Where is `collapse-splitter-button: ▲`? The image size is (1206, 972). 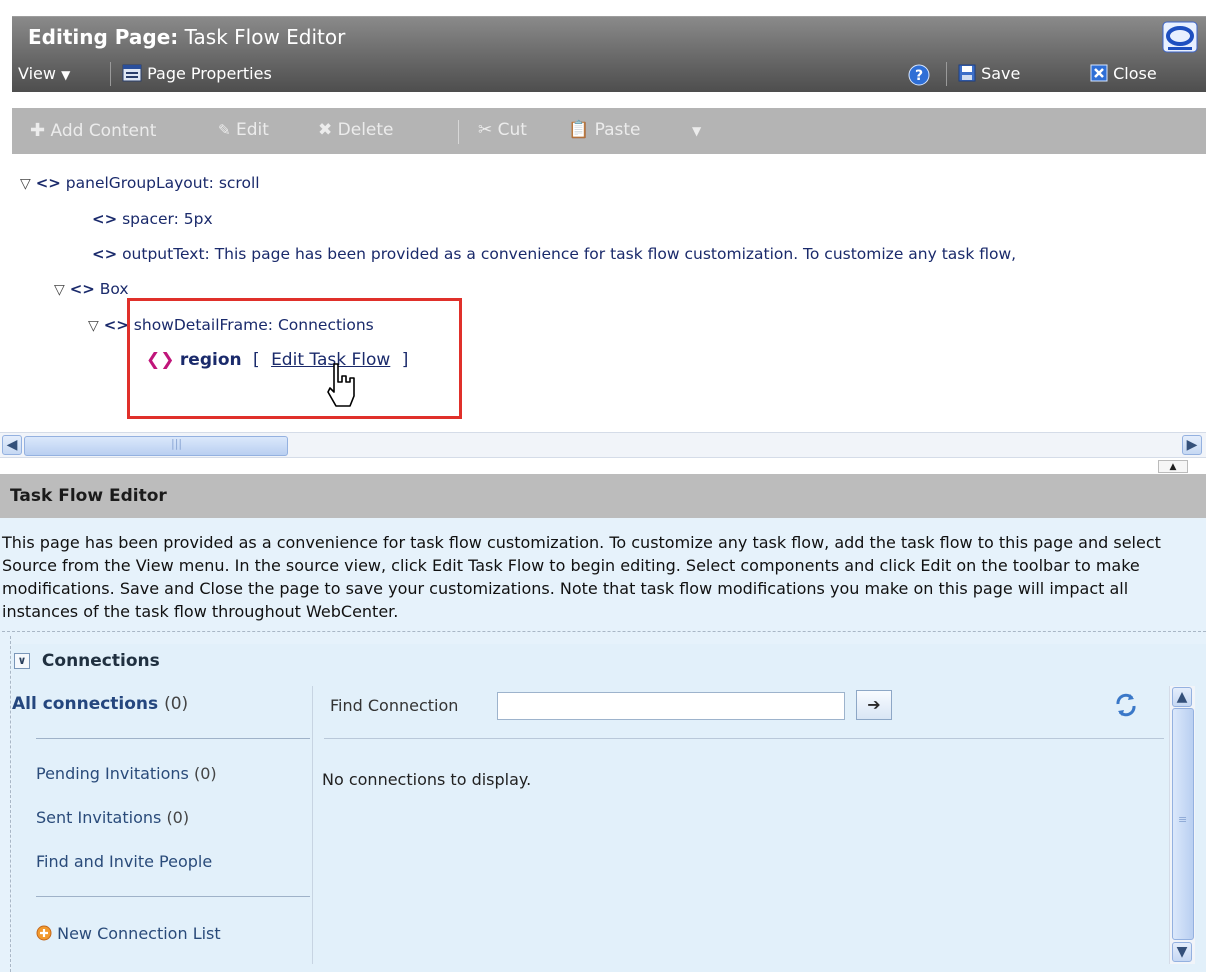
collapse-splitter-button: ▲ is located at coordinates (1173, 466).